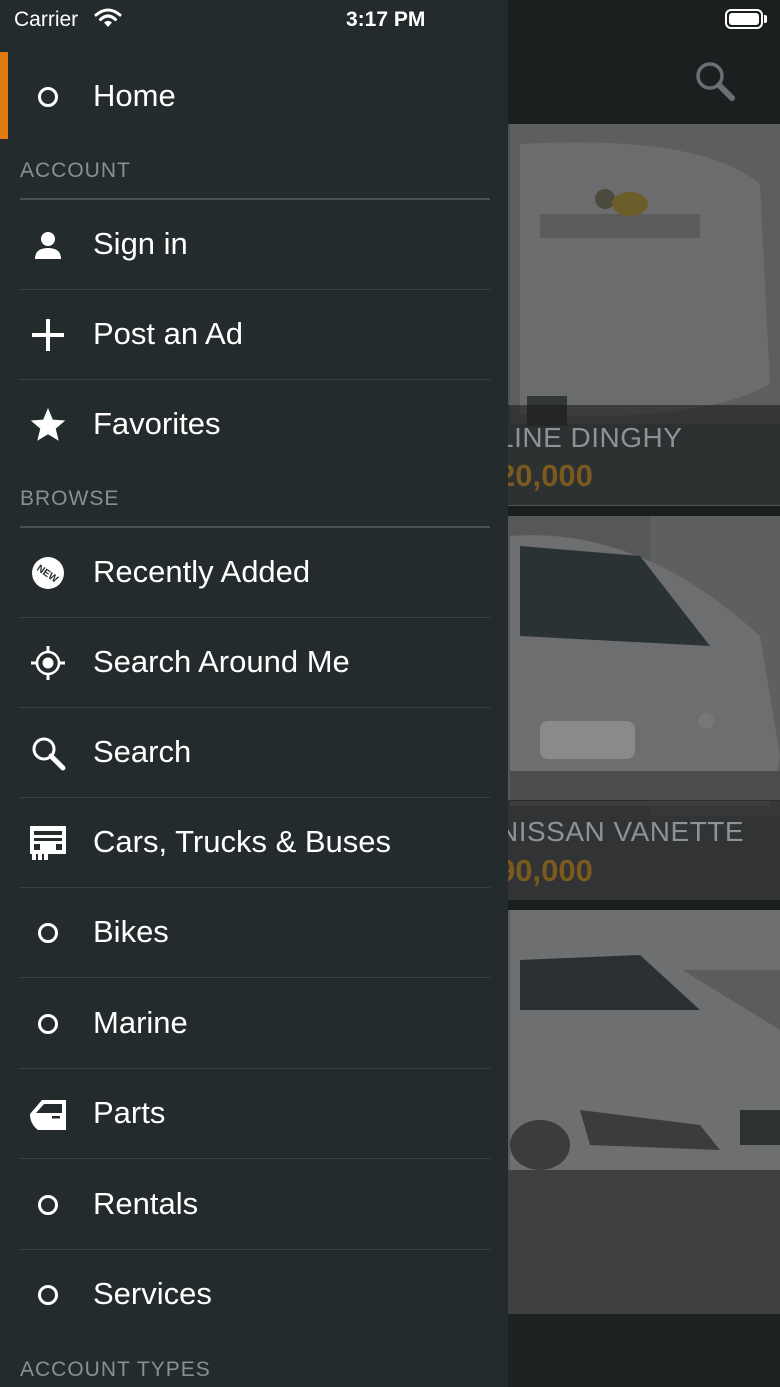 The width and height of the screenshot is (780, 1387). I want to click on plus-icon, so click(48, 335).